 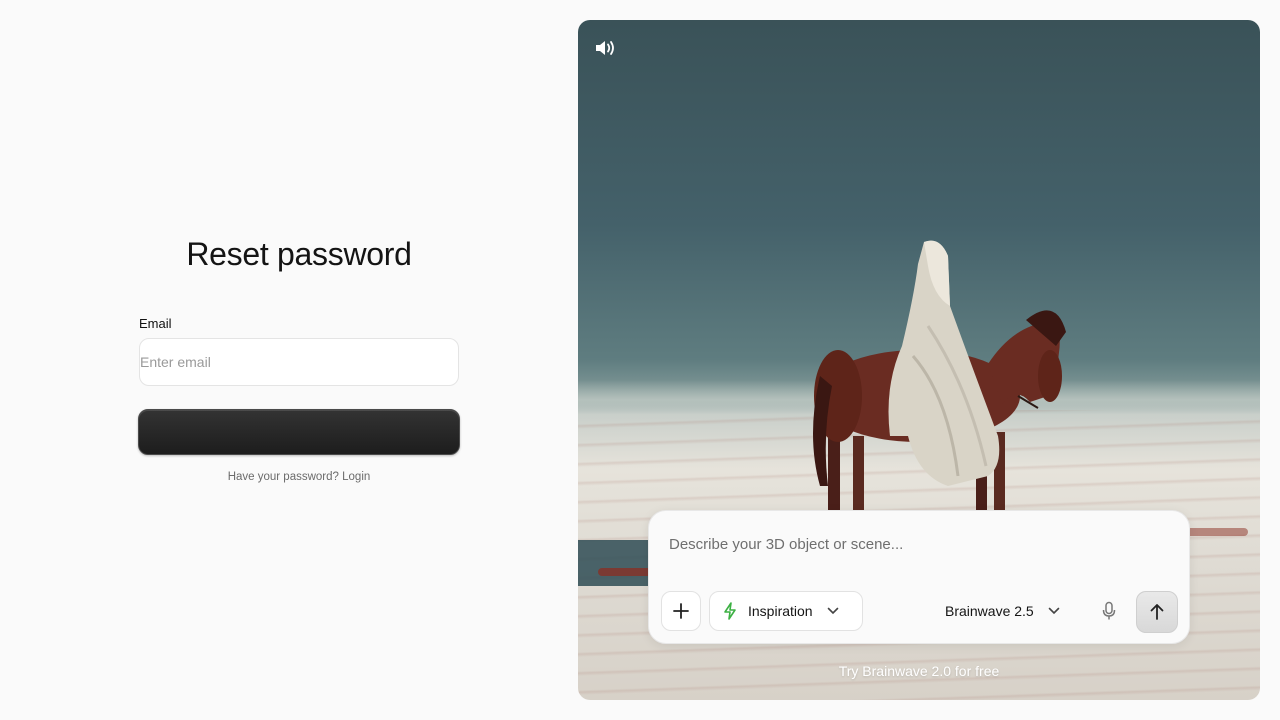 I want to click on arrow-up-icon, so click(x=1157, y=612).